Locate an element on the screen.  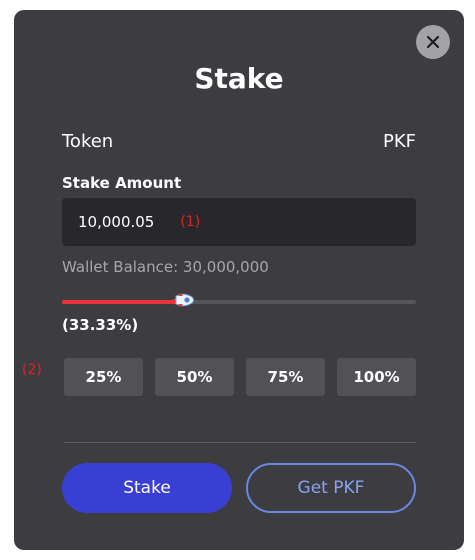
annotation-2: (2) is located at coordinates (32, 370).